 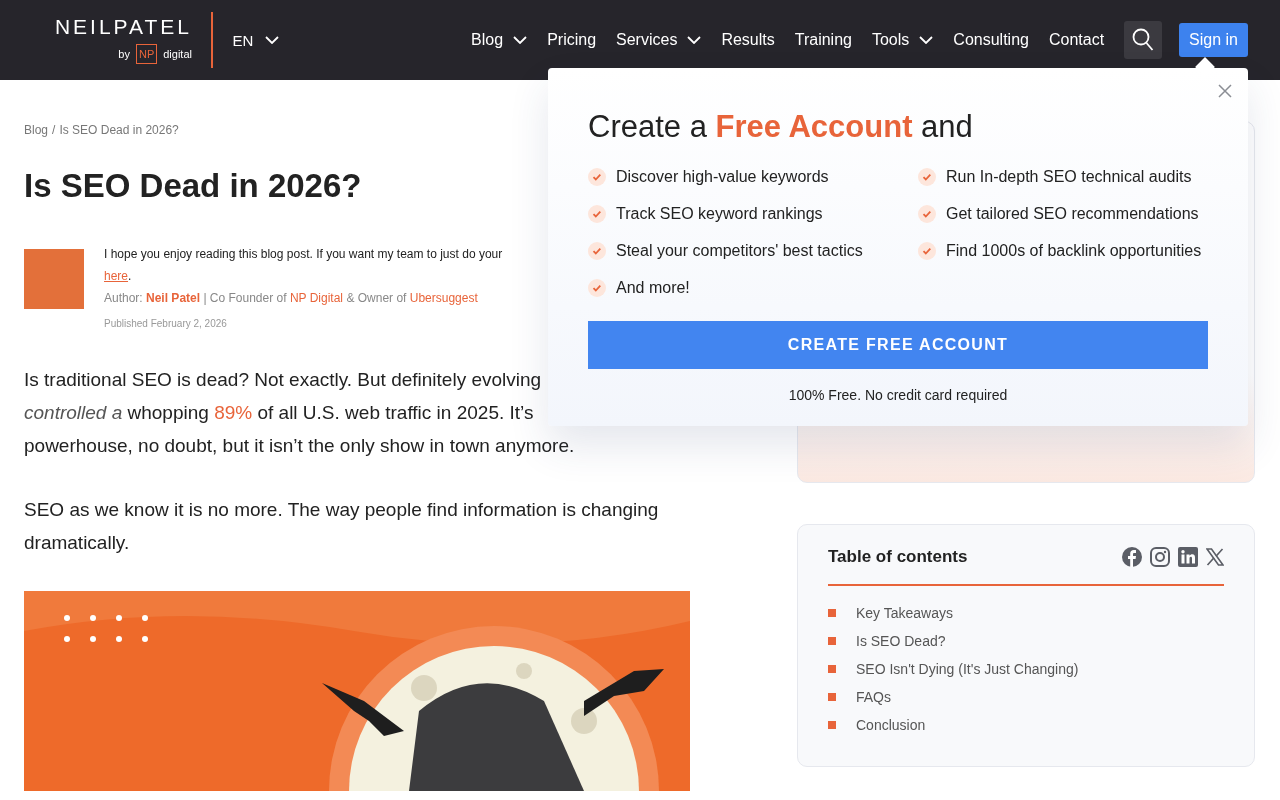 What do you see at coordinates (193, 186) in the screenshot?
I see `article-title: Is SEO Dead in 2026?` at bounding box center [193, 186].